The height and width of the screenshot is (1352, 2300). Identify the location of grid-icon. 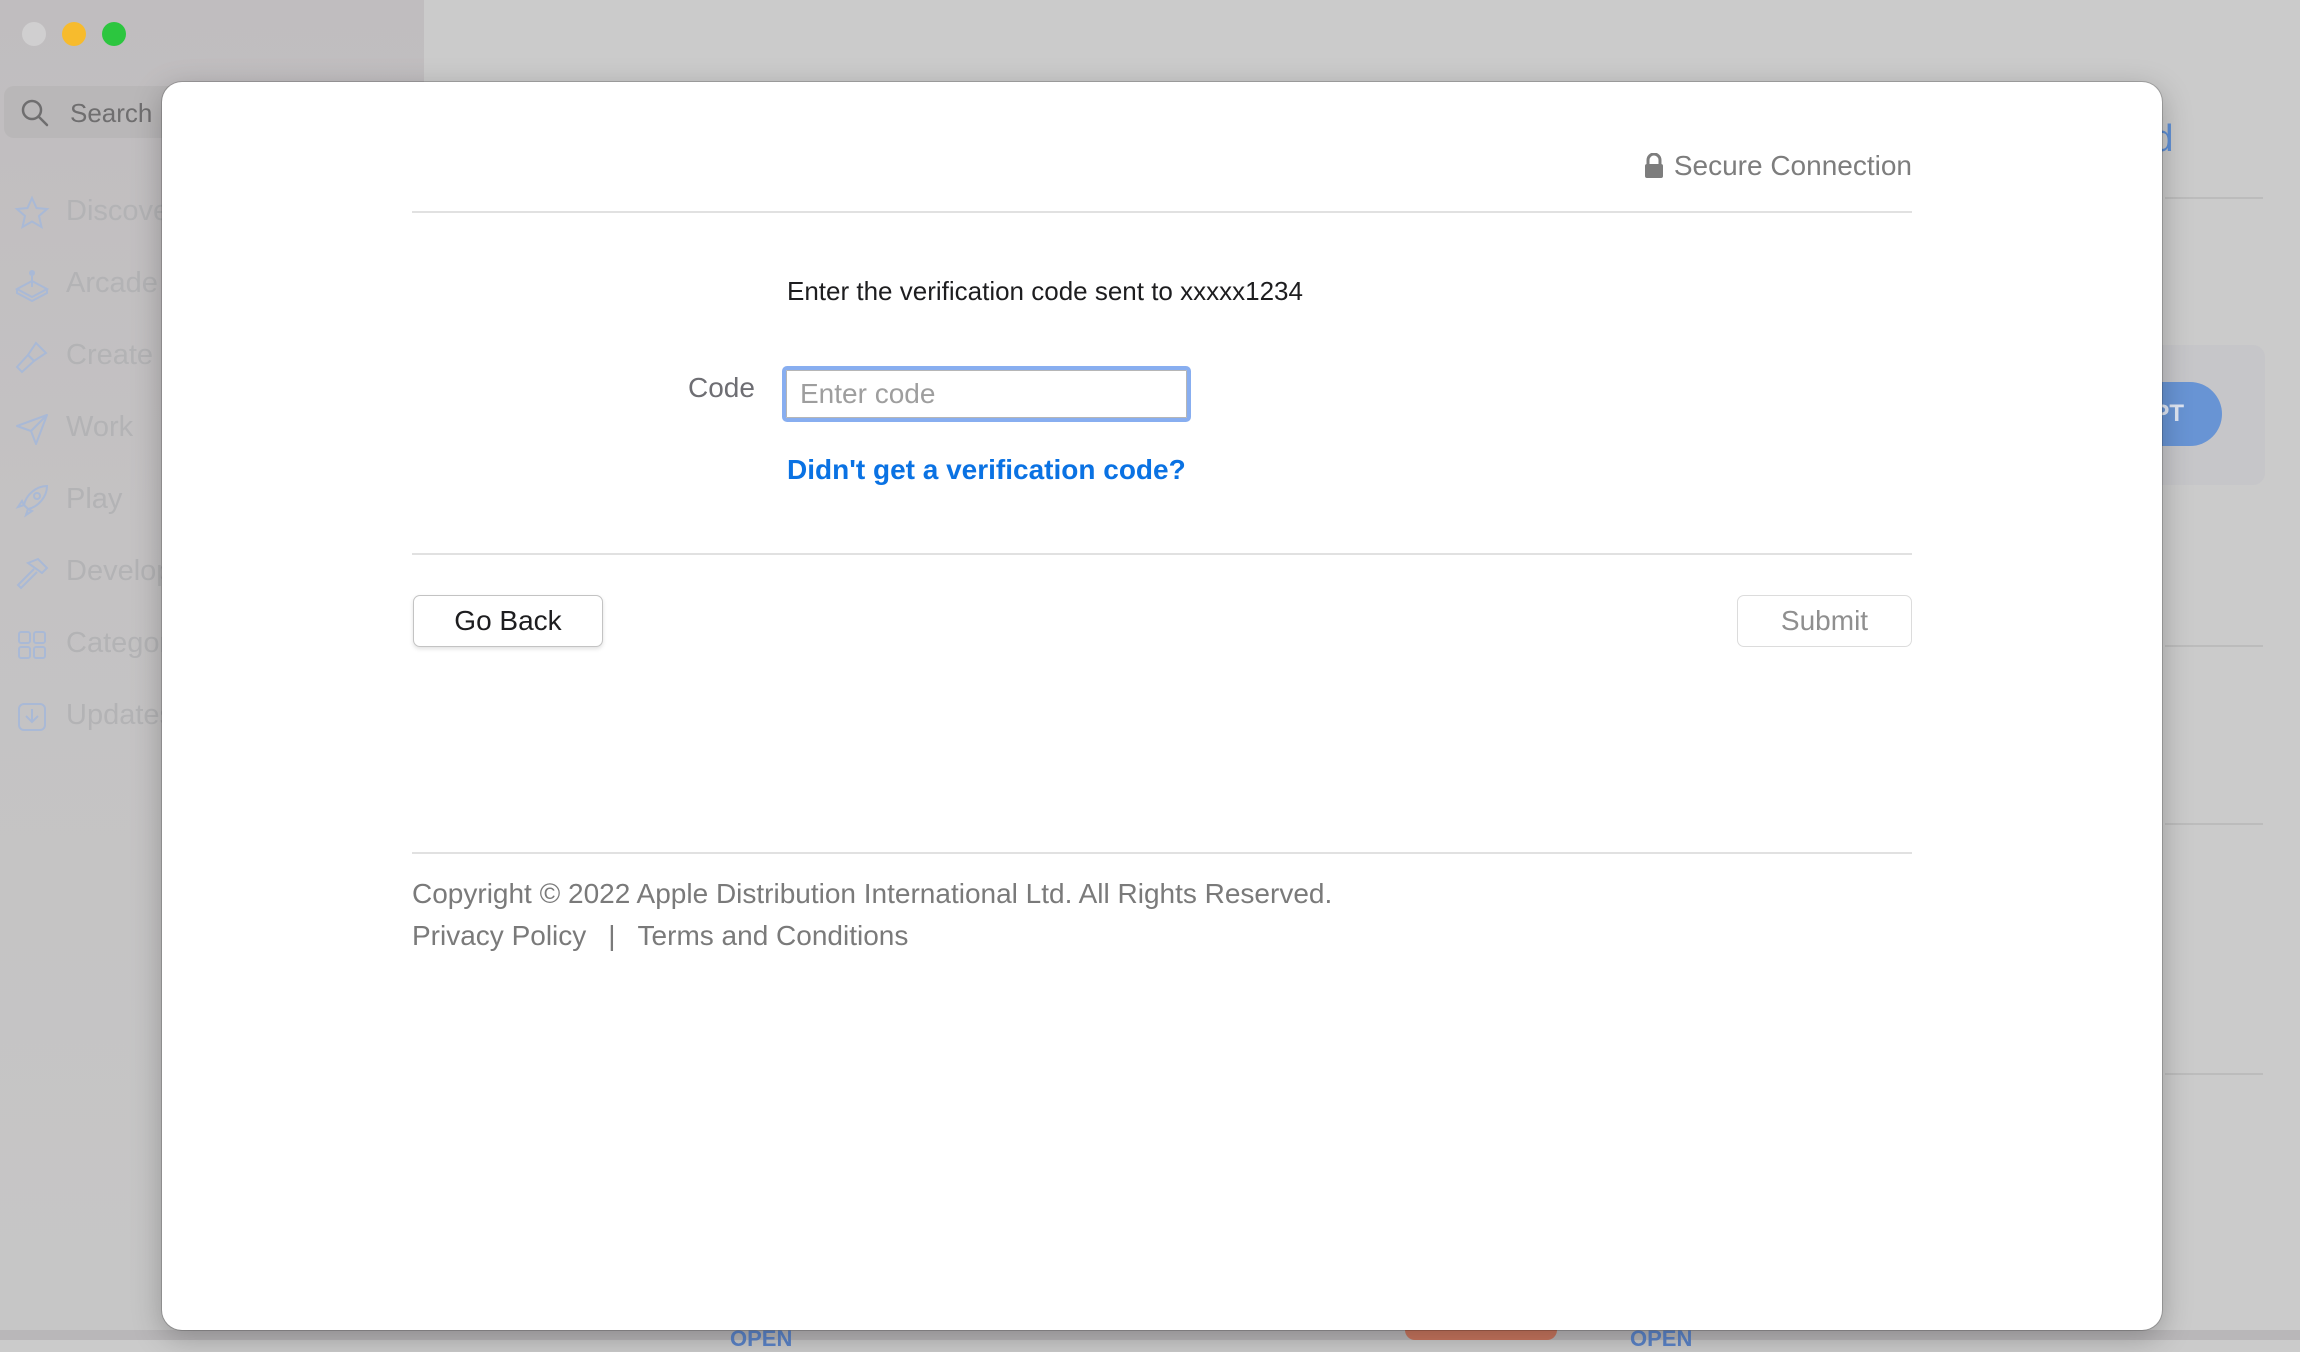
(32, 645).